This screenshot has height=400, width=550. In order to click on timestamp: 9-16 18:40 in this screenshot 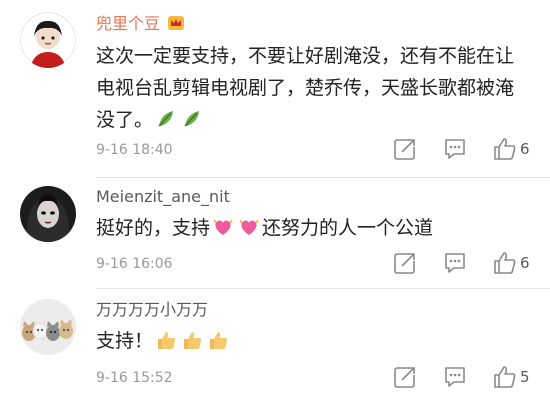, I will do `click(134, 150)`.